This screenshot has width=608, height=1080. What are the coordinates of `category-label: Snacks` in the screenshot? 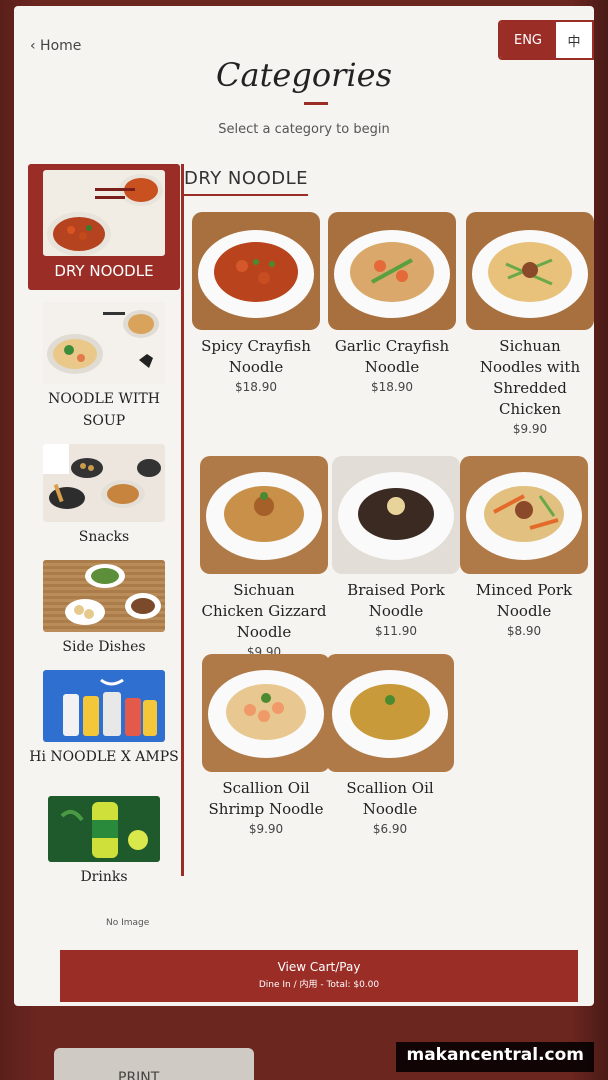 It's located at (104, 537).